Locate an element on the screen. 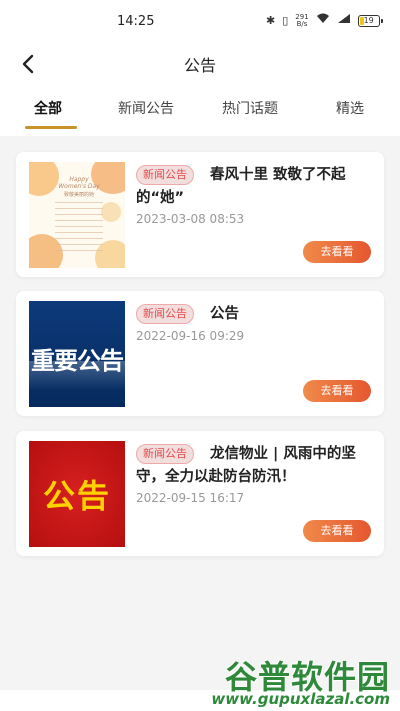 Image resolution: width=400 pixels, height=711 pixels. thumb-text-line: Happy is located at coordinates (79, 179).